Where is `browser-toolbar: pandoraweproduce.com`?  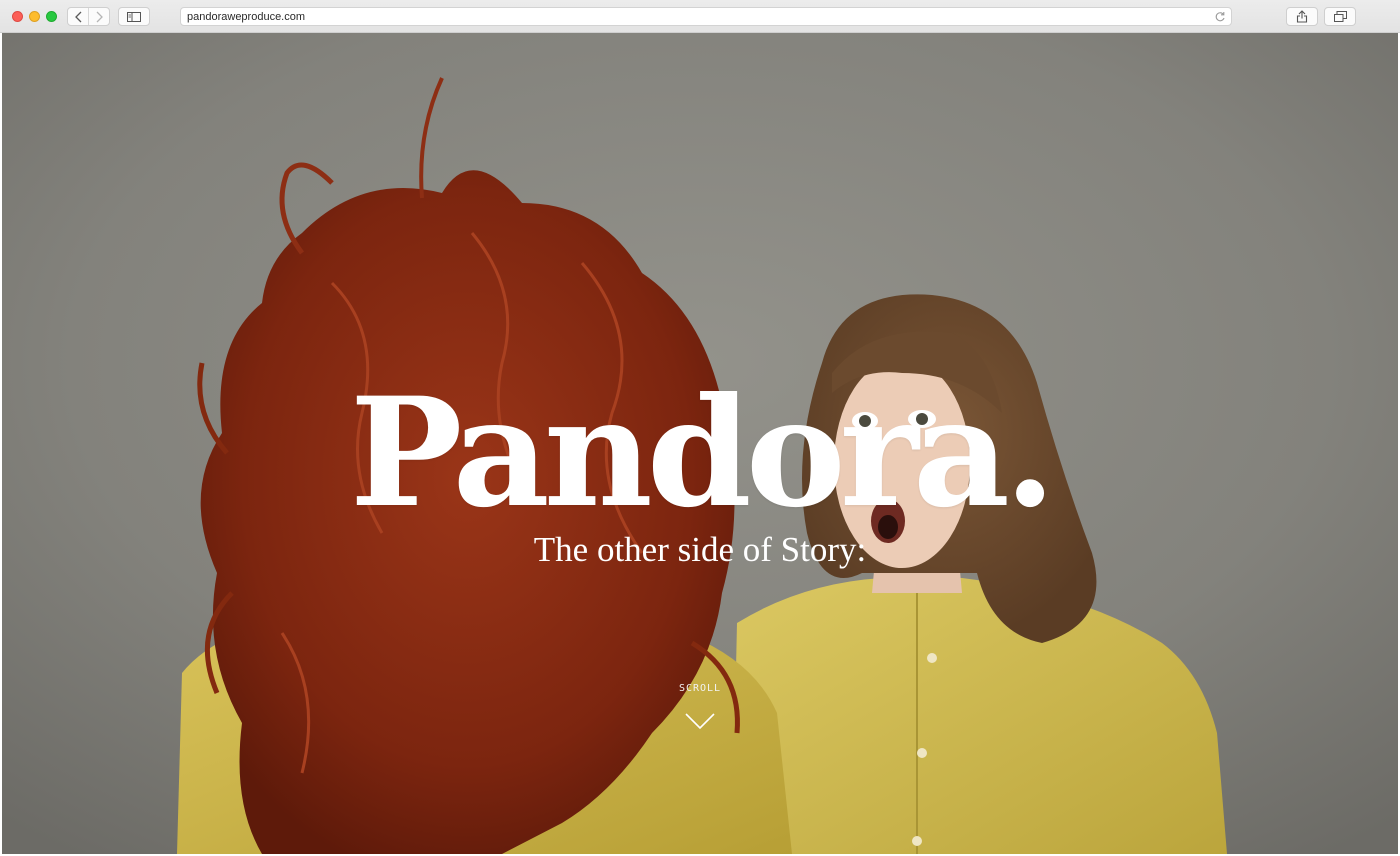 browser-toolbar: pandoraweproduce.com is located at coordinates (700, 16).